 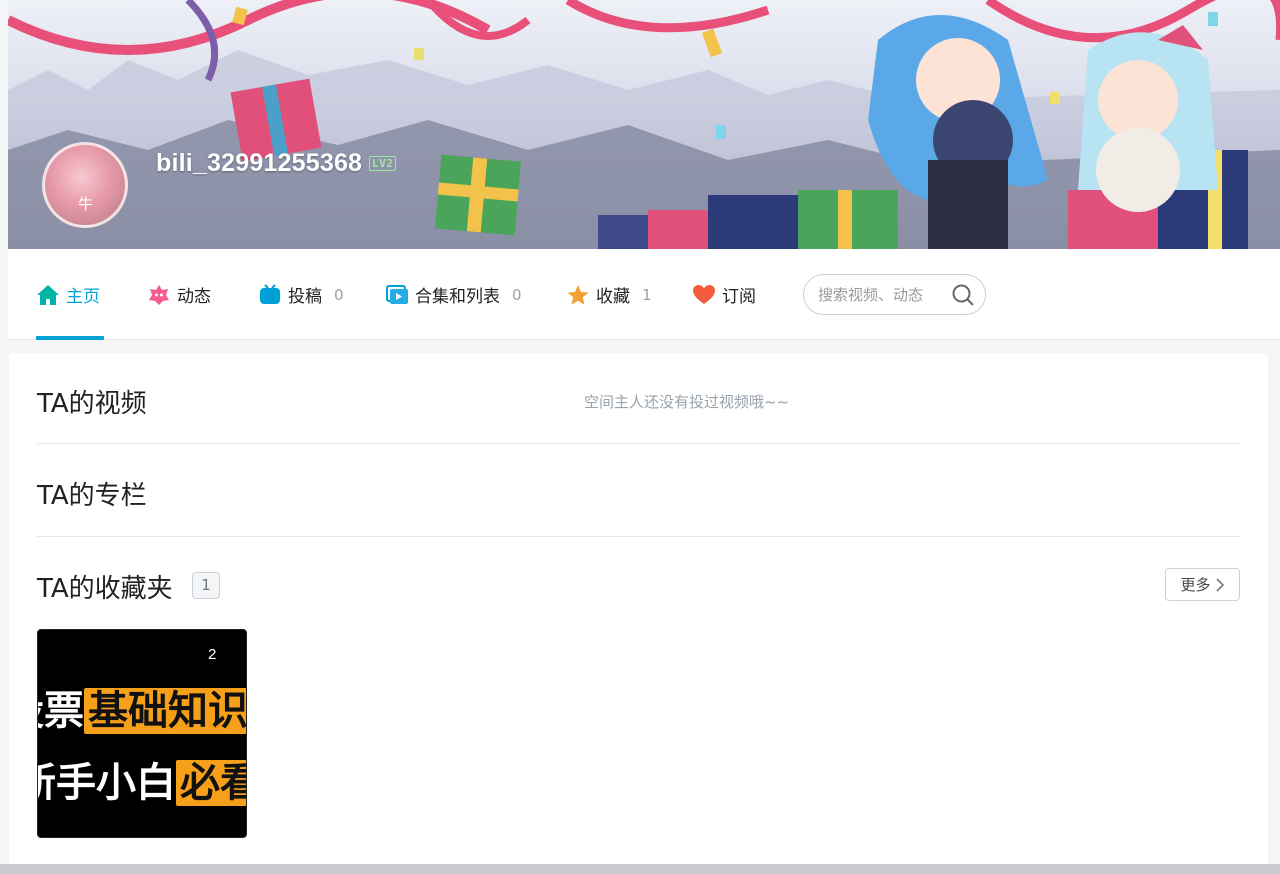 I want to click on dynamic-icon, so click(x=159, y=294).